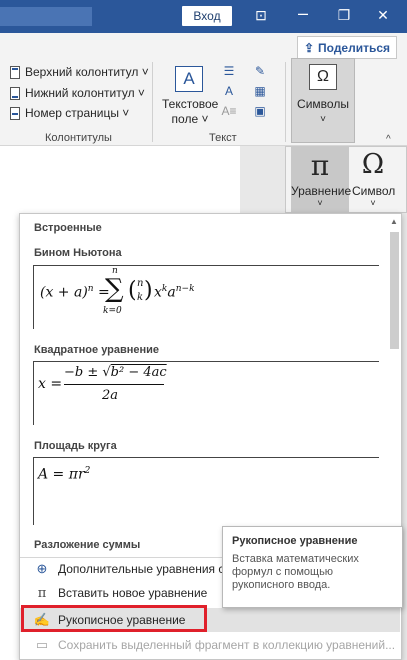  Describe the element at coordinates (75, 446) in the screenshot. I see `gallery-item-title: Площадь круга` at that location.